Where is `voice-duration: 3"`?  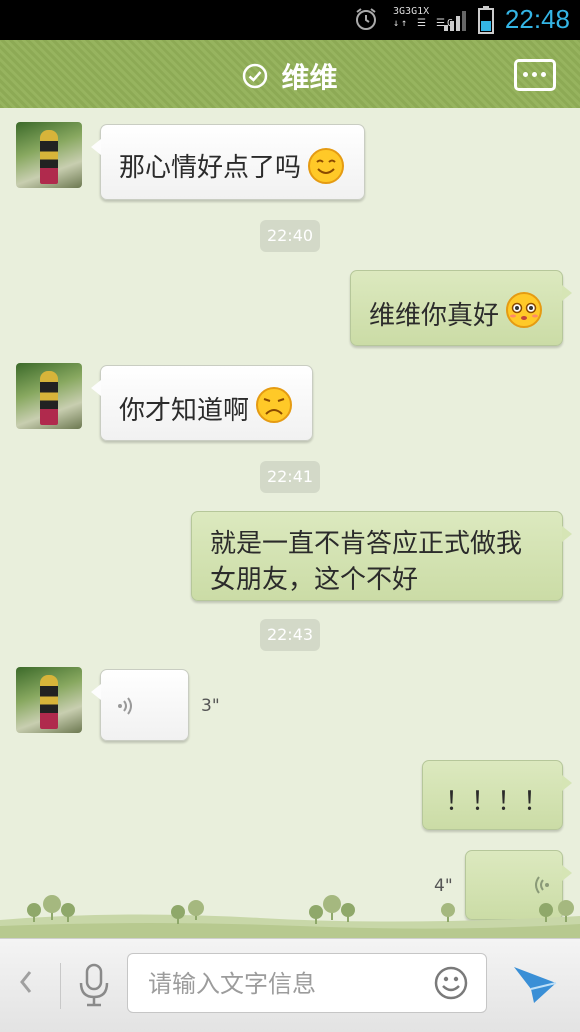
voice-duration: 3" is located at coordinates (210, 706).